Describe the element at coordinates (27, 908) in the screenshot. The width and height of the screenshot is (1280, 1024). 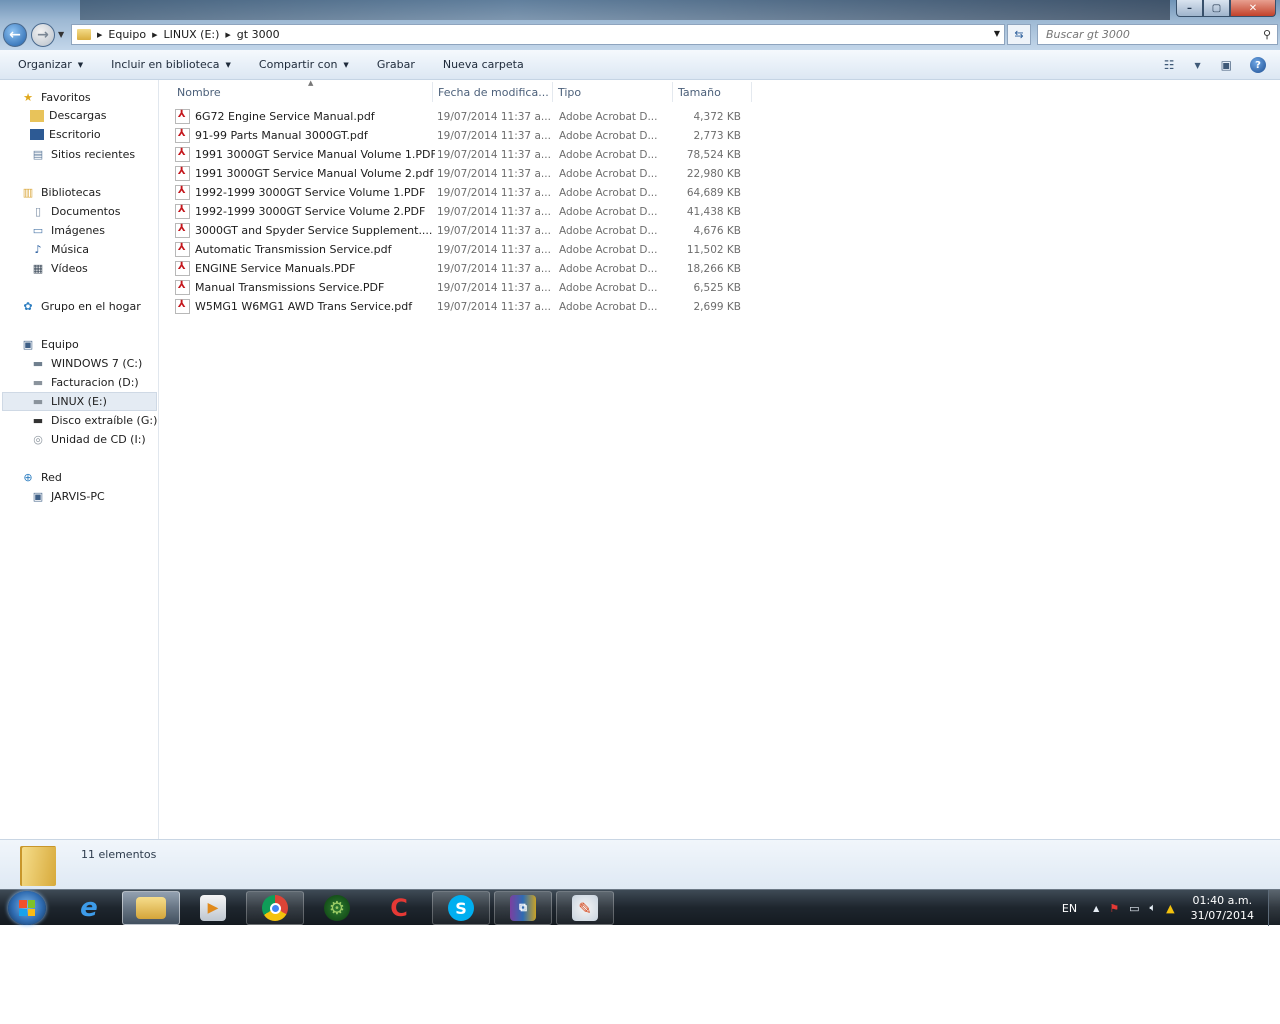
I see `start-button` at that location.